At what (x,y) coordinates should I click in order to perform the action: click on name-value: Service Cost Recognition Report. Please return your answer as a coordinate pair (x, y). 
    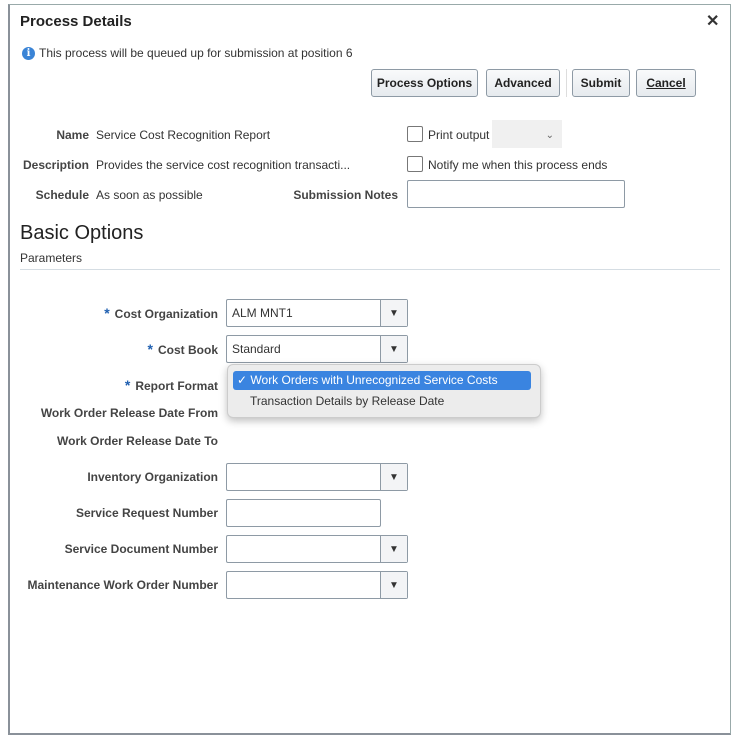
    Looking at the image, I should click on (183, 135).